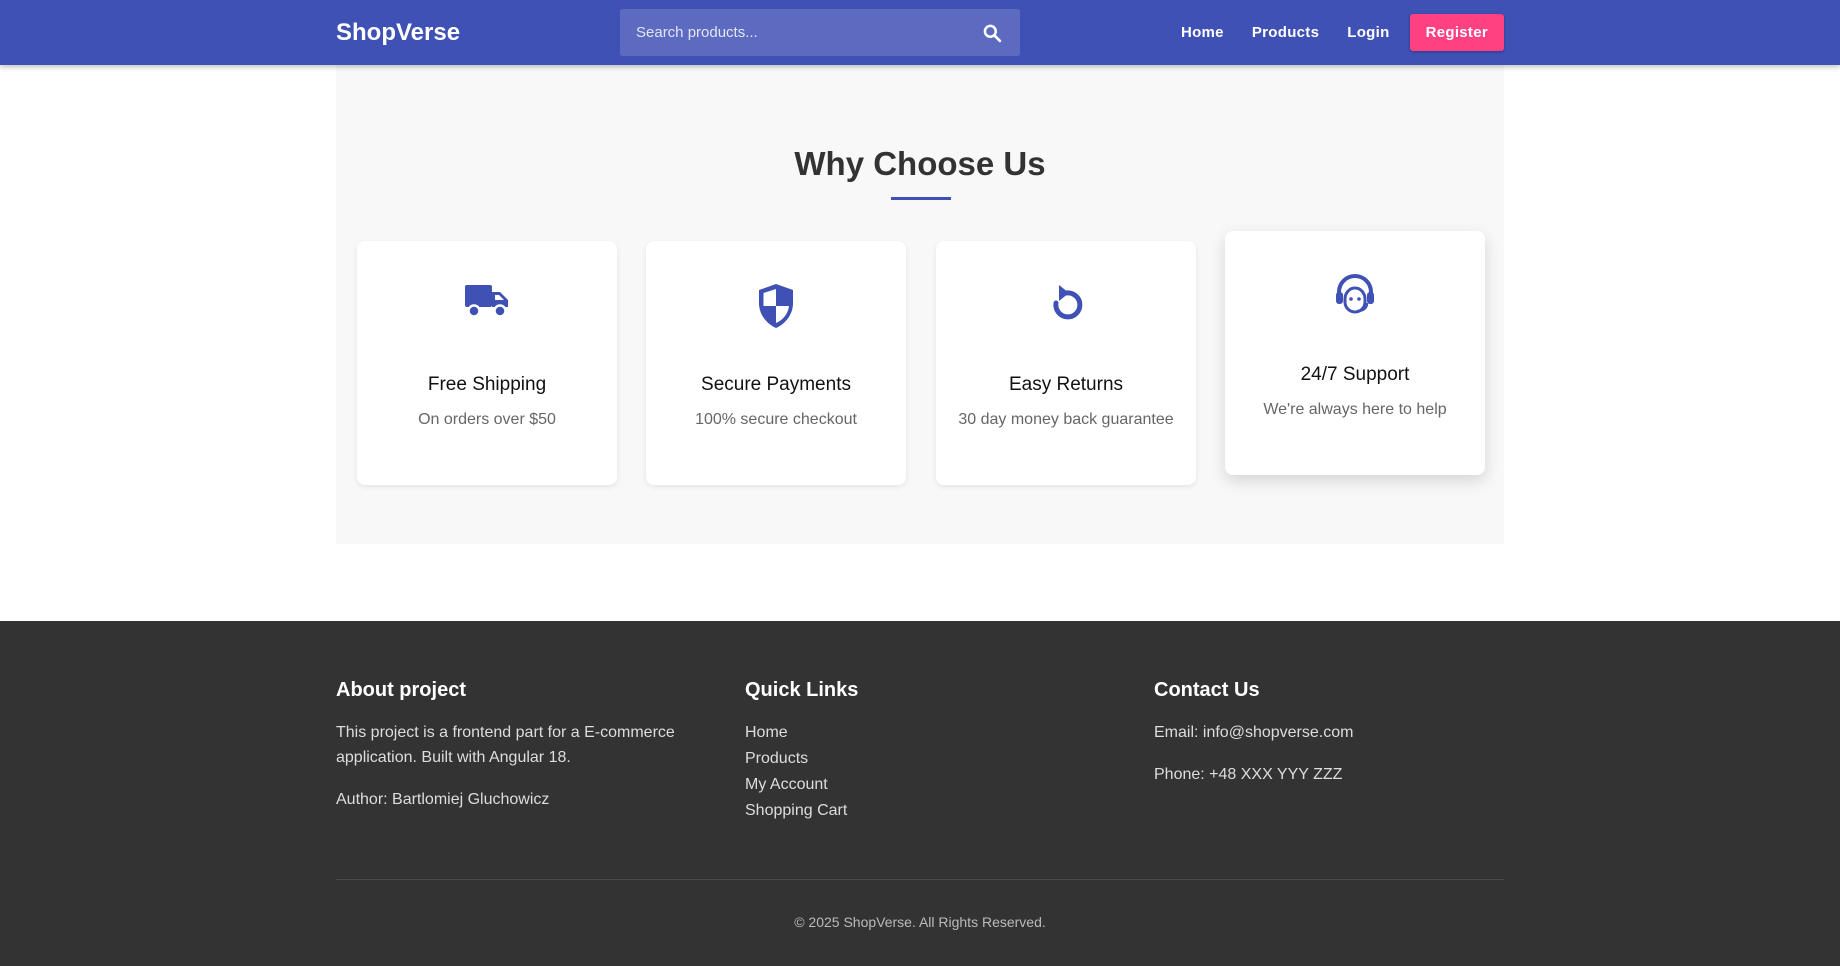  What do you see at coordinates (1207, 690) in the screenshot?
I see `footer-heading: Contact Us` at bounding box center [1207, 690].